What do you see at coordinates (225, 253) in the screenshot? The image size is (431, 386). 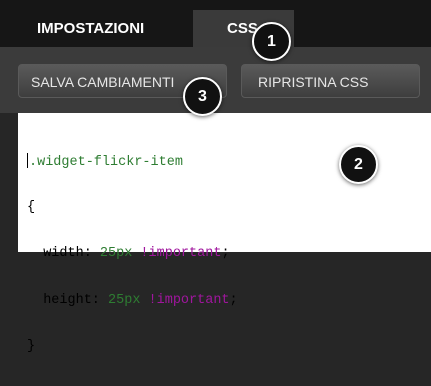 I see `width-semicolon: ;` at bounding box center [225, 253].